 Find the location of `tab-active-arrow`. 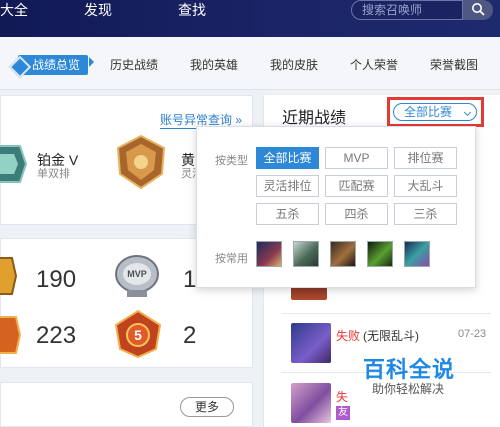

tab-active-arrow is located at coordinates (91, 62).